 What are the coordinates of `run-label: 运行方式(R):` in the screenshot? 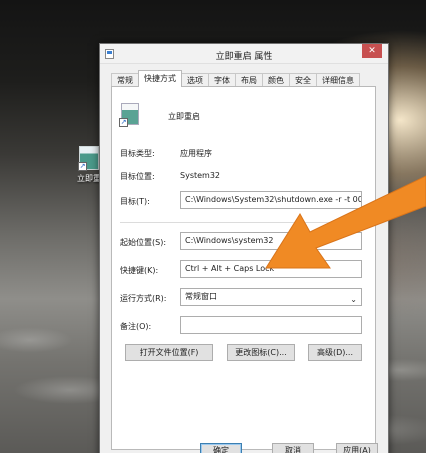 It's located at (143, 298).